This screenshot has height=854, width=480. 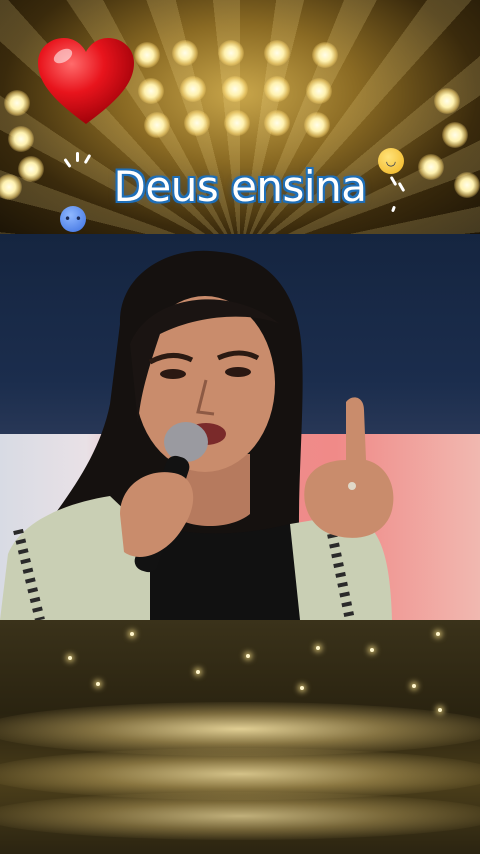 I want to click on floor-light-band, so click(x=240, y=816).